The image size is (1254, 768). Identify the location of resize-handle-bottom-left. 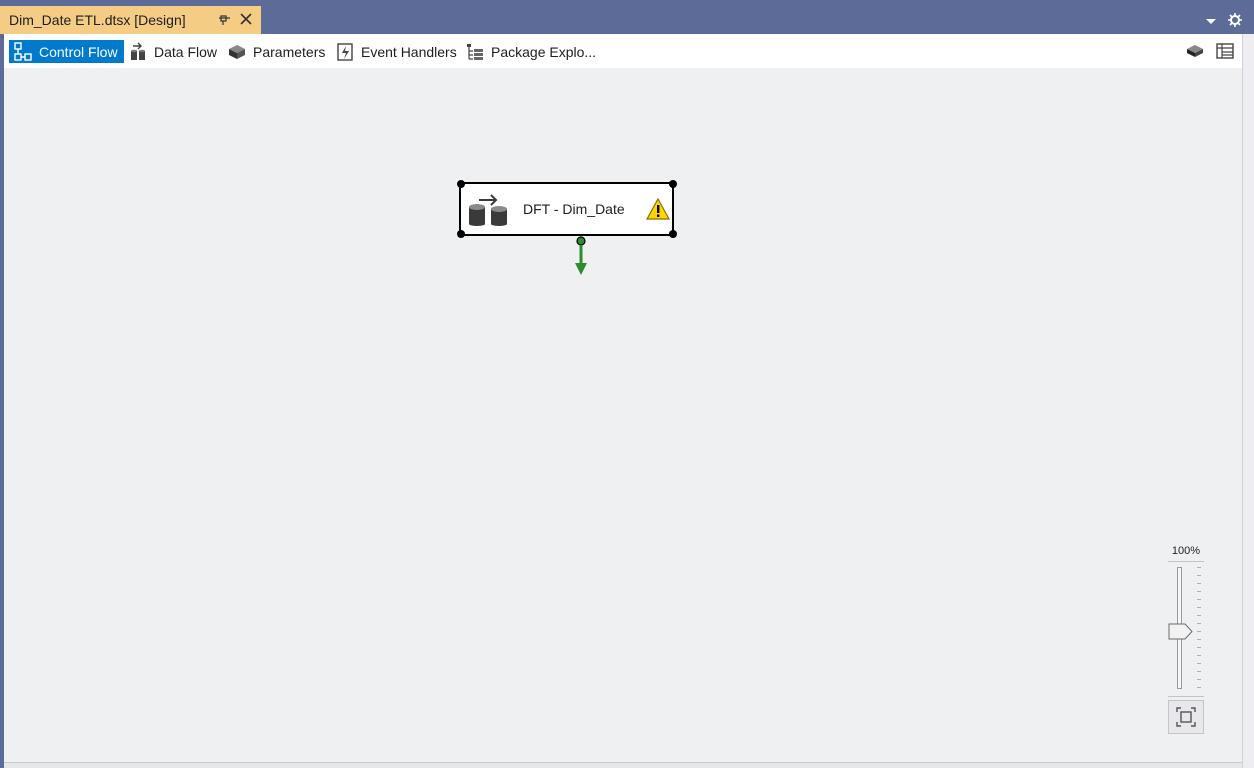
(461, 234).